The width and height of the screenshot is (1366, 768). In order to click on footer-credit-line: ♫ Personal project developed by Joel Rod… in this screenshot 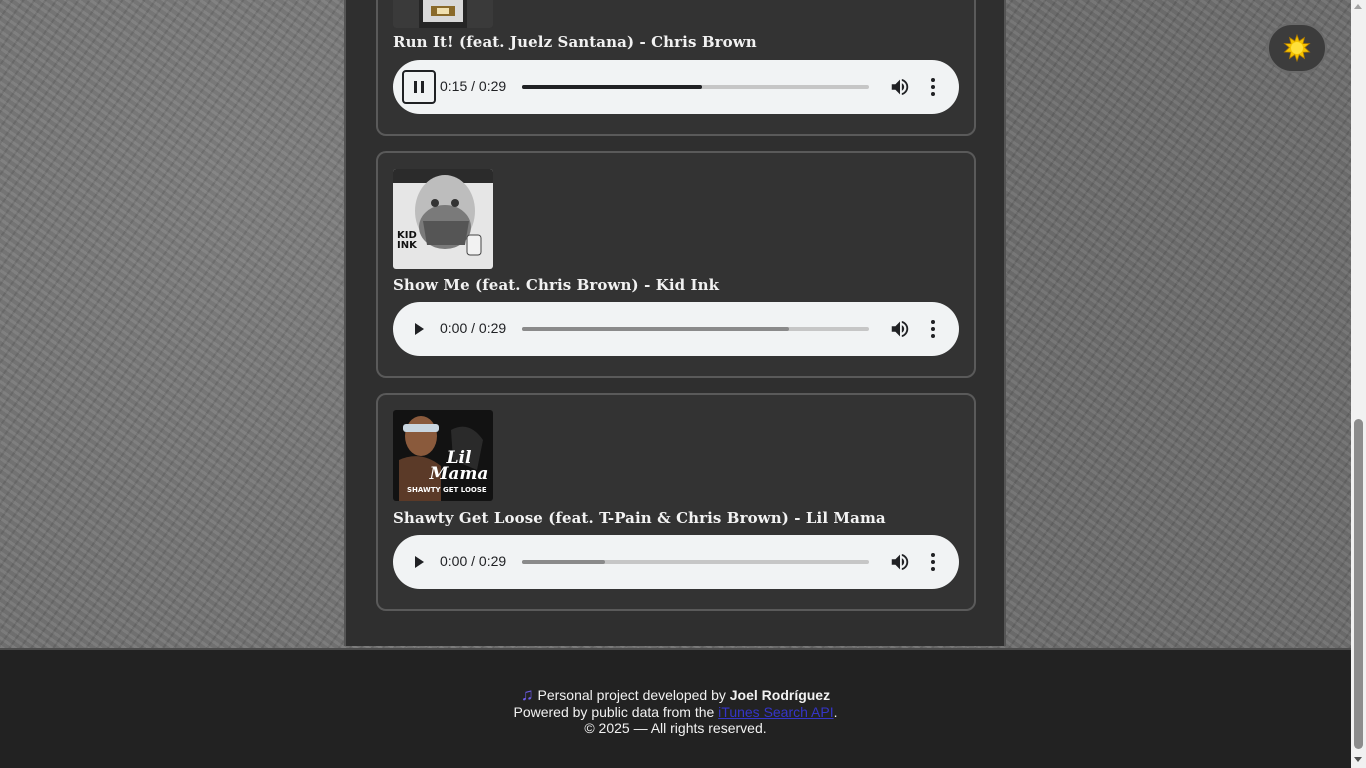, I will do `click(675, 694)`.